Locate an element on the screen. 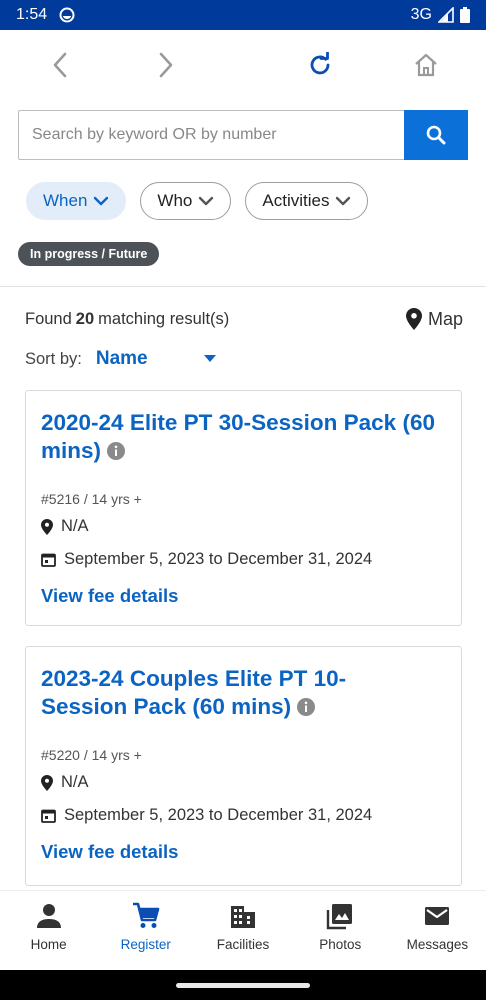 The image size is (486, 1000). mail-icon is located at coordinates (437, 916).